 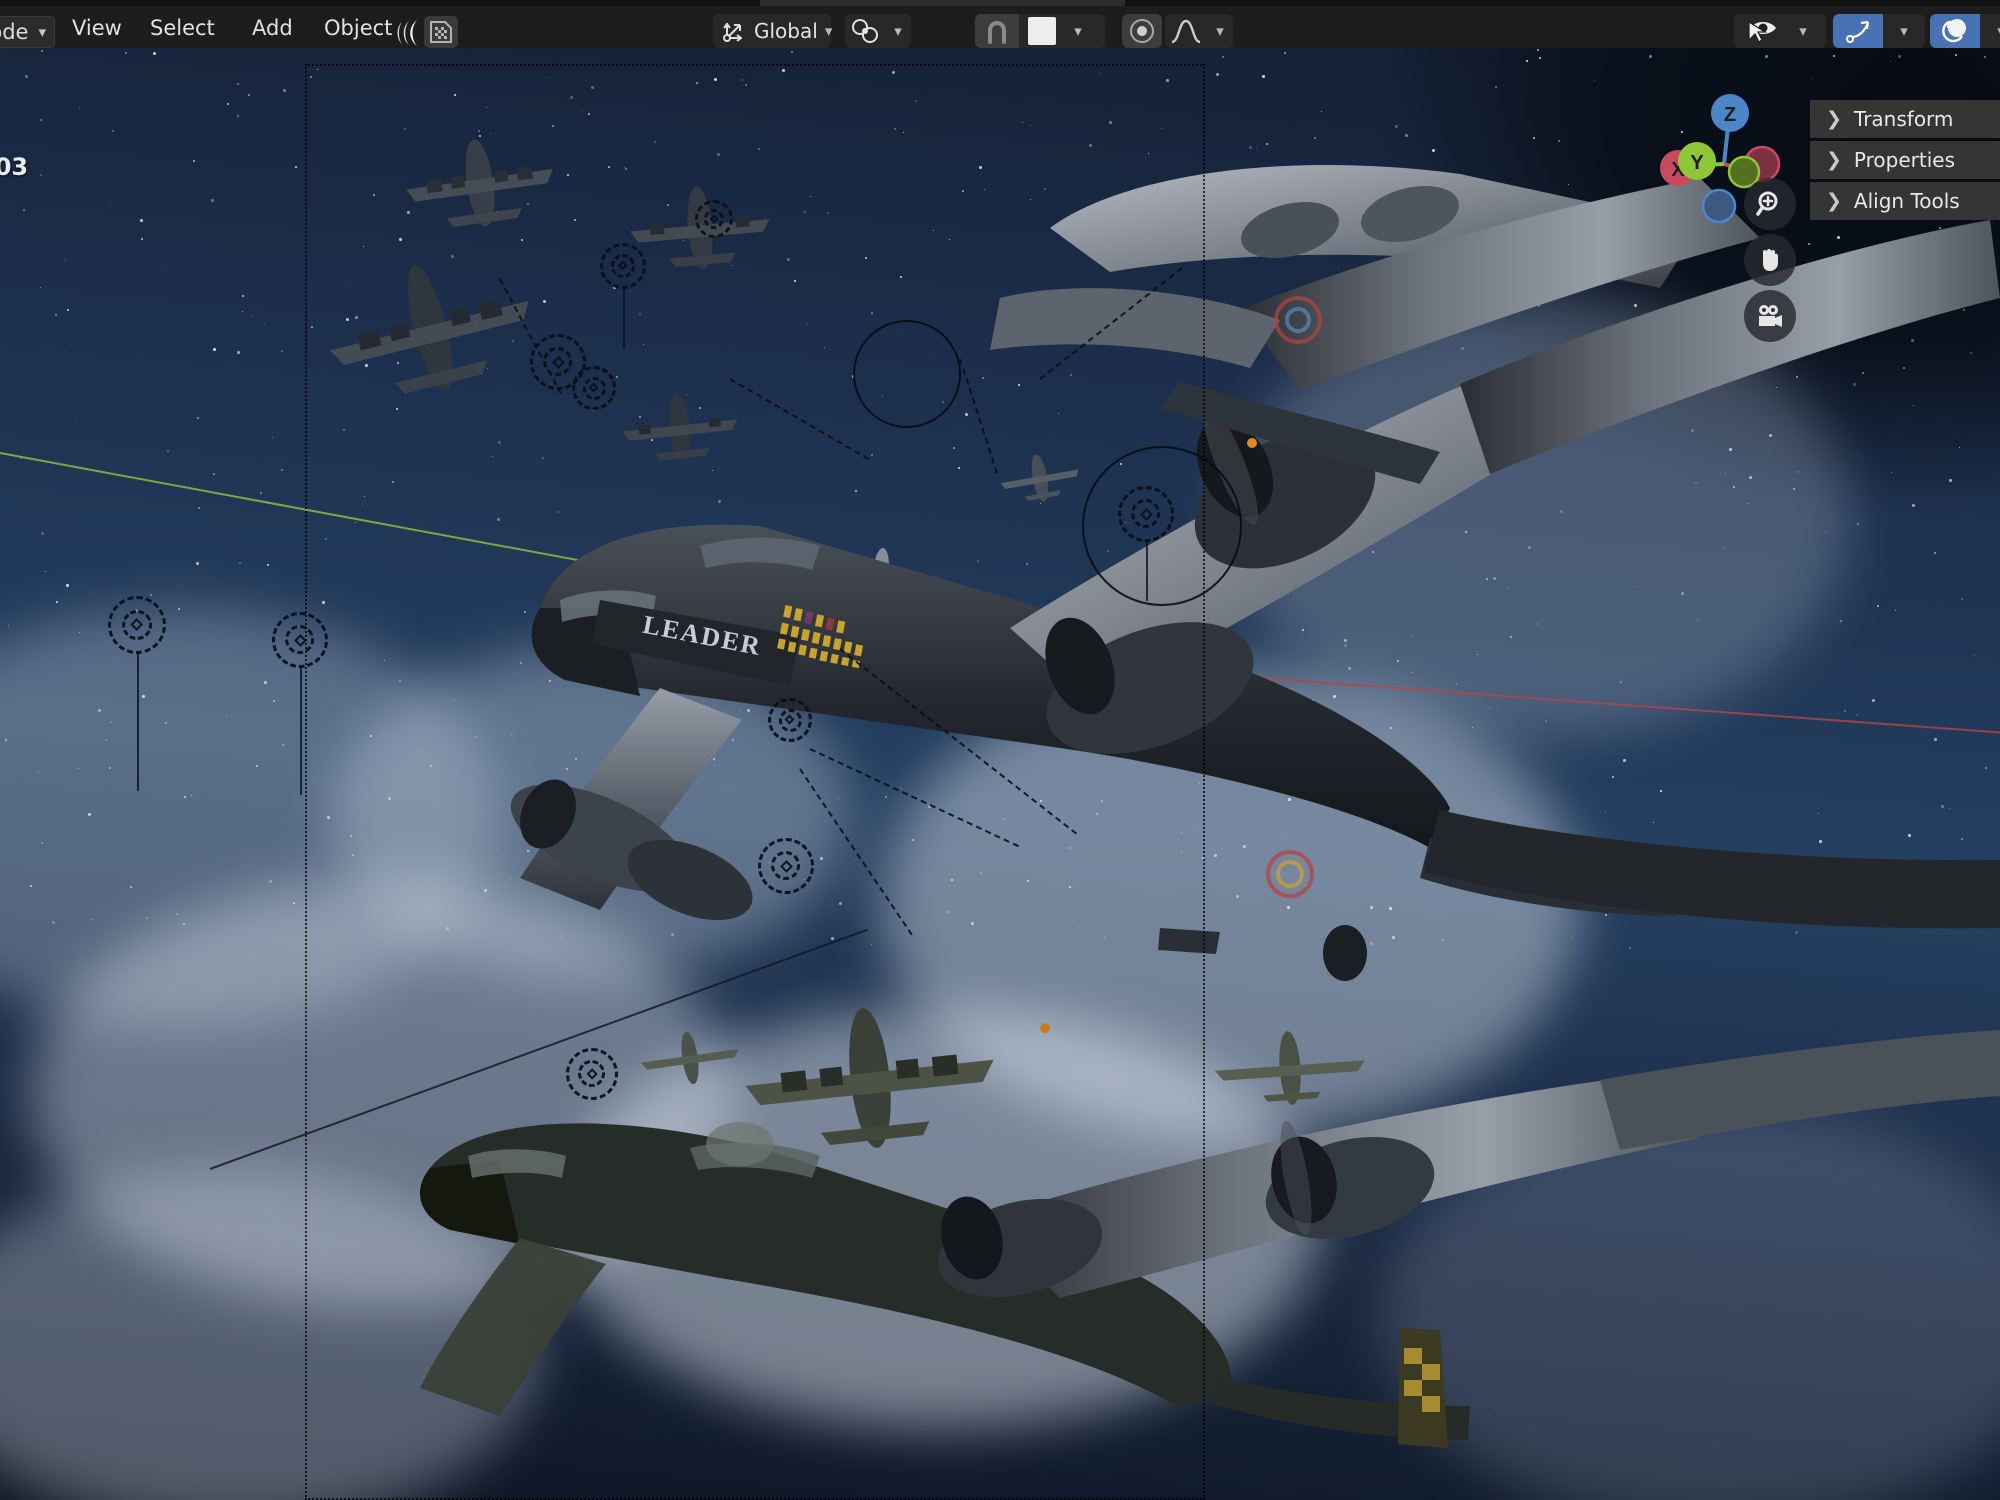 I want to click on overlays-sphere-icon, so click(x=1955, y=31).